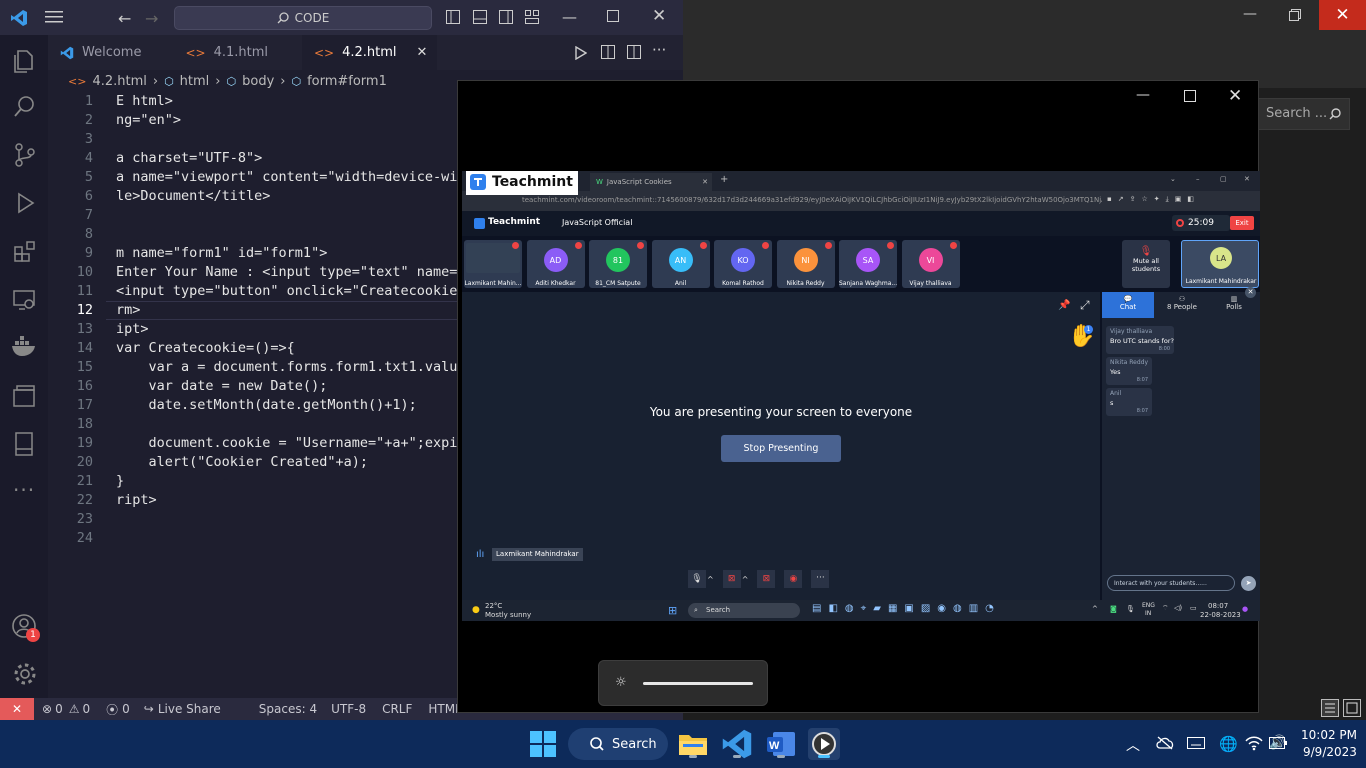  Describe the element at coordinates (1295, 15) in the screenshot. I see `restore-icon` at that location.